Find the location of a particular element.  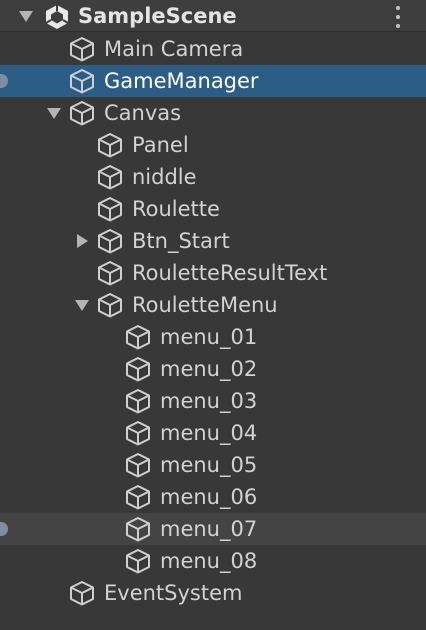

hierarchy-item-label: RouletteResultText is located at coordinates (230, 273).